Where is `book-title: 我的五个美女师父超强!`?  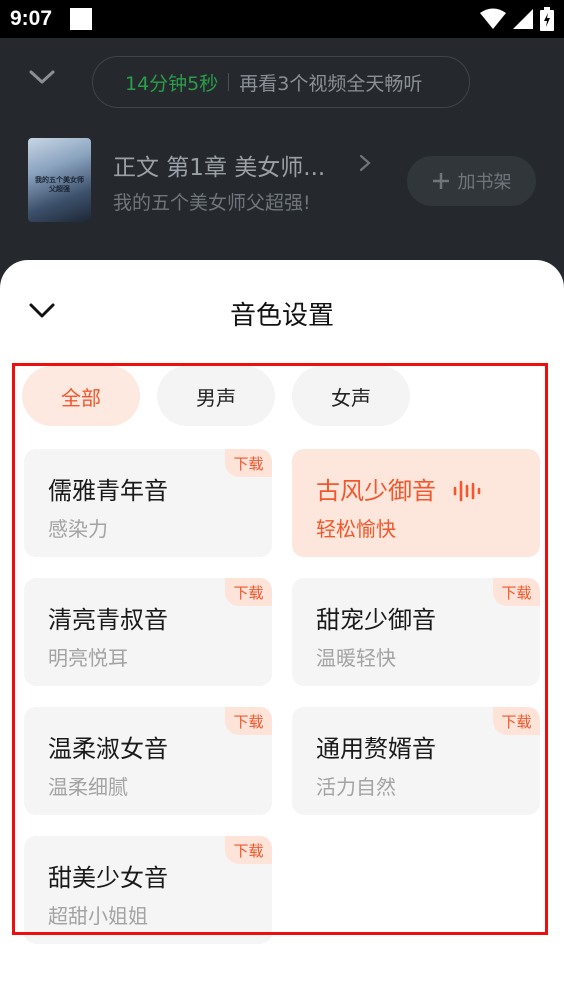
book-title: 我的五个美女师父超强! is located at coordinates (212, 203).